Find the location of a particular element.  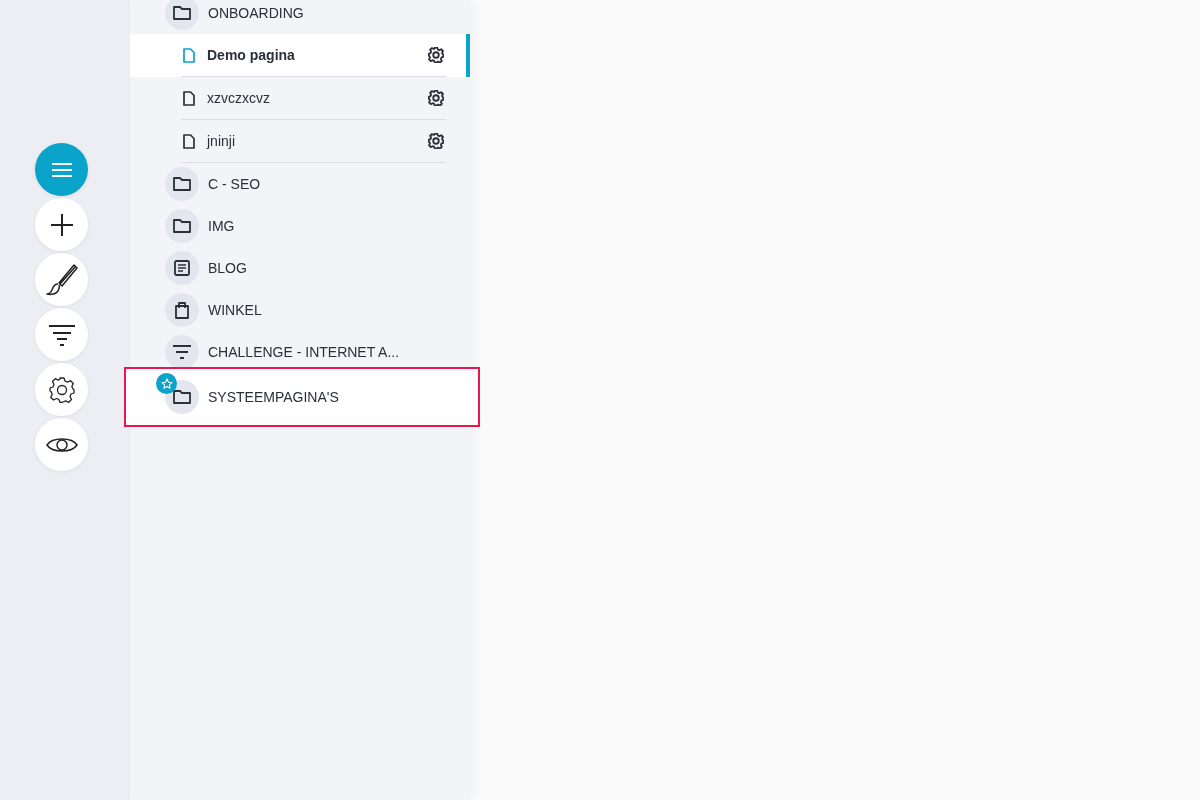

brush-tool-button is located at coordinates (61, 279).